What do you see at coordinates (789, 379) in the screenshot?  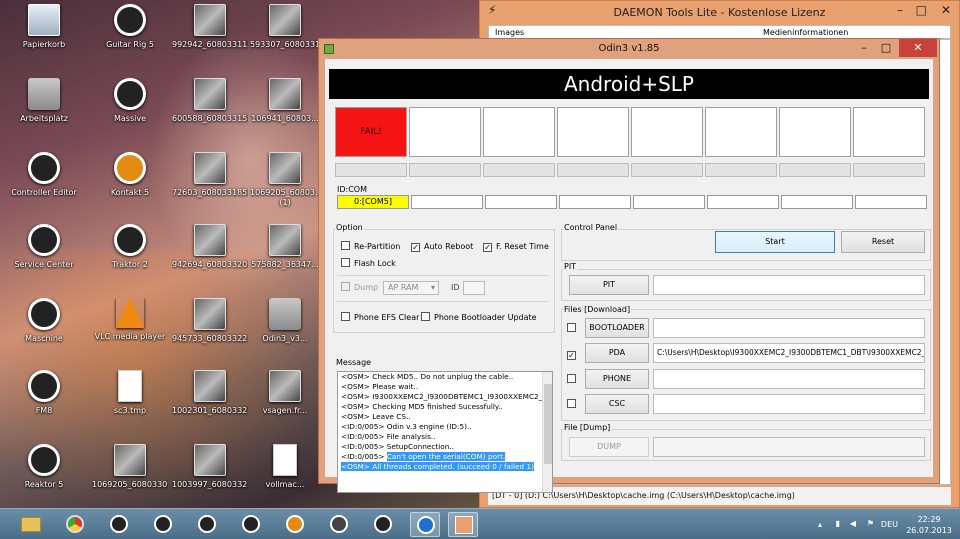 I see `phone-path-field` at bounding box center [789, 379].